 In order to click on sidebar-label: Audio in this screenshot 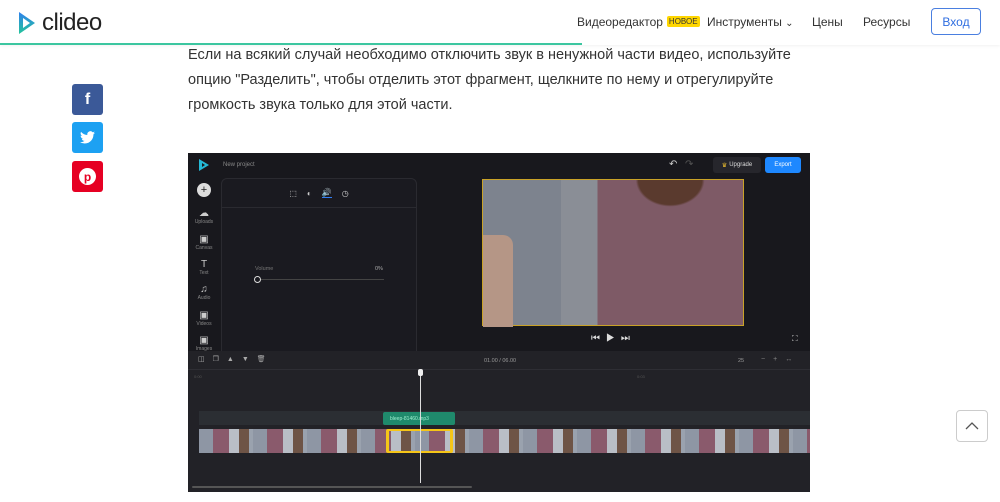, I will do `click(204, 298)`.